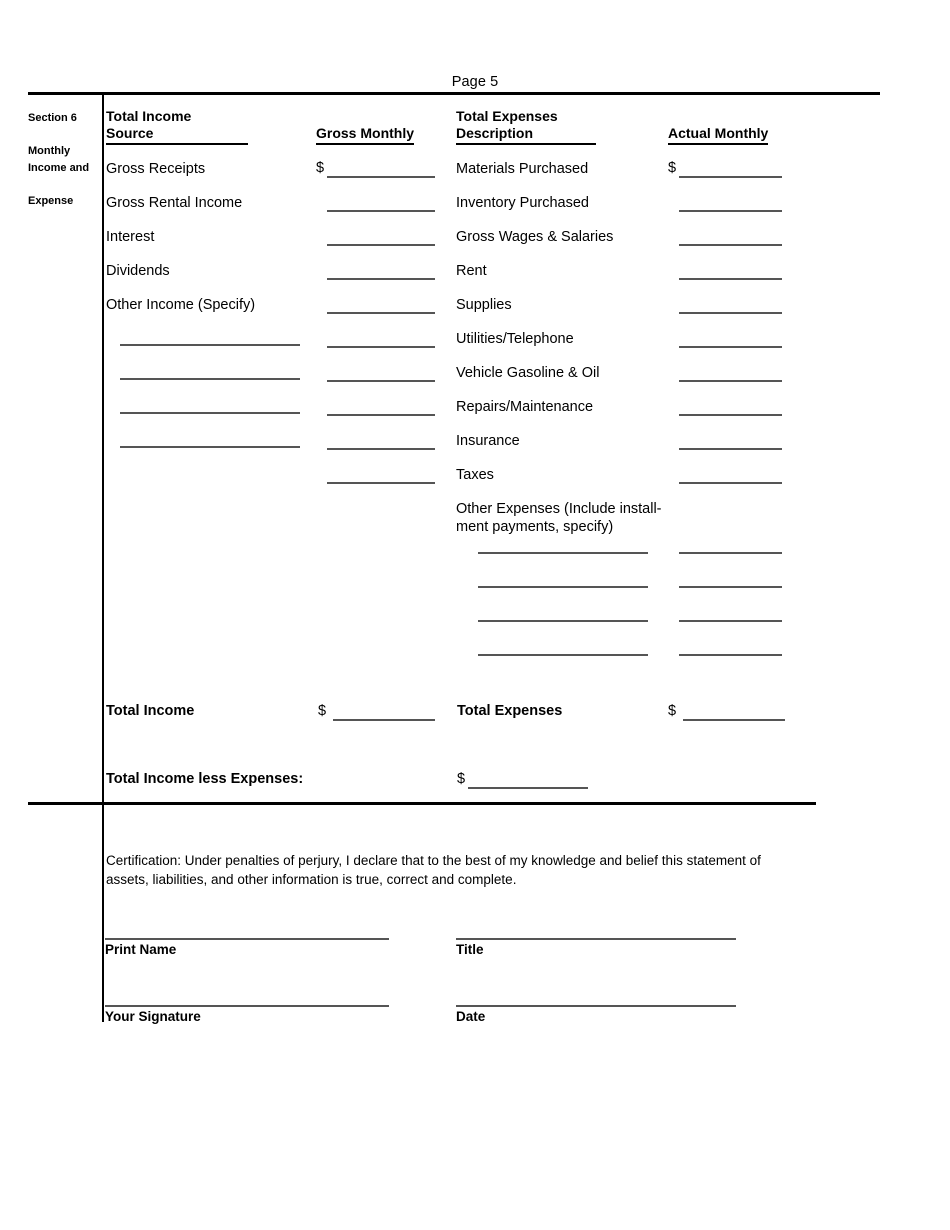  Describe the element at coordinates (322, 711) in the screenshot. I see `total-income-currency-symbol: $` at that location.